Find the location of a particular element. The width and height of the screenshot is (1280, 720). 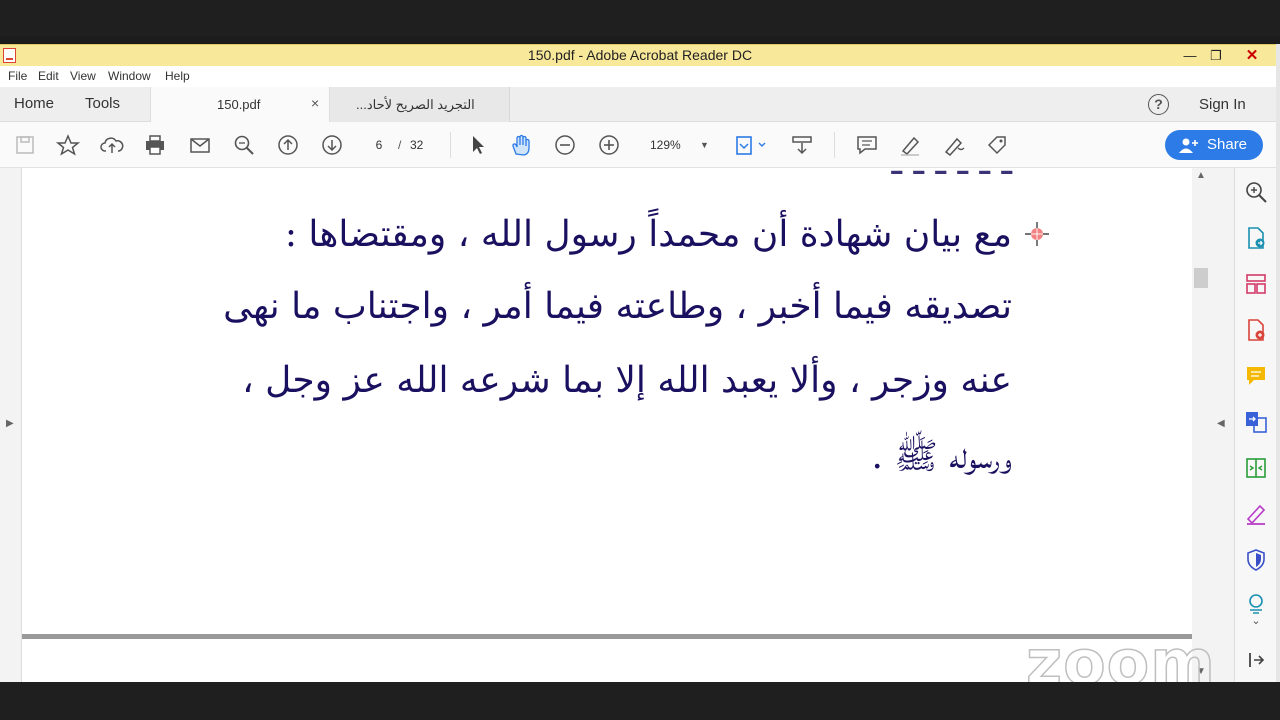

sign-in-link: Sign In is located at coordinates (1222, 104).